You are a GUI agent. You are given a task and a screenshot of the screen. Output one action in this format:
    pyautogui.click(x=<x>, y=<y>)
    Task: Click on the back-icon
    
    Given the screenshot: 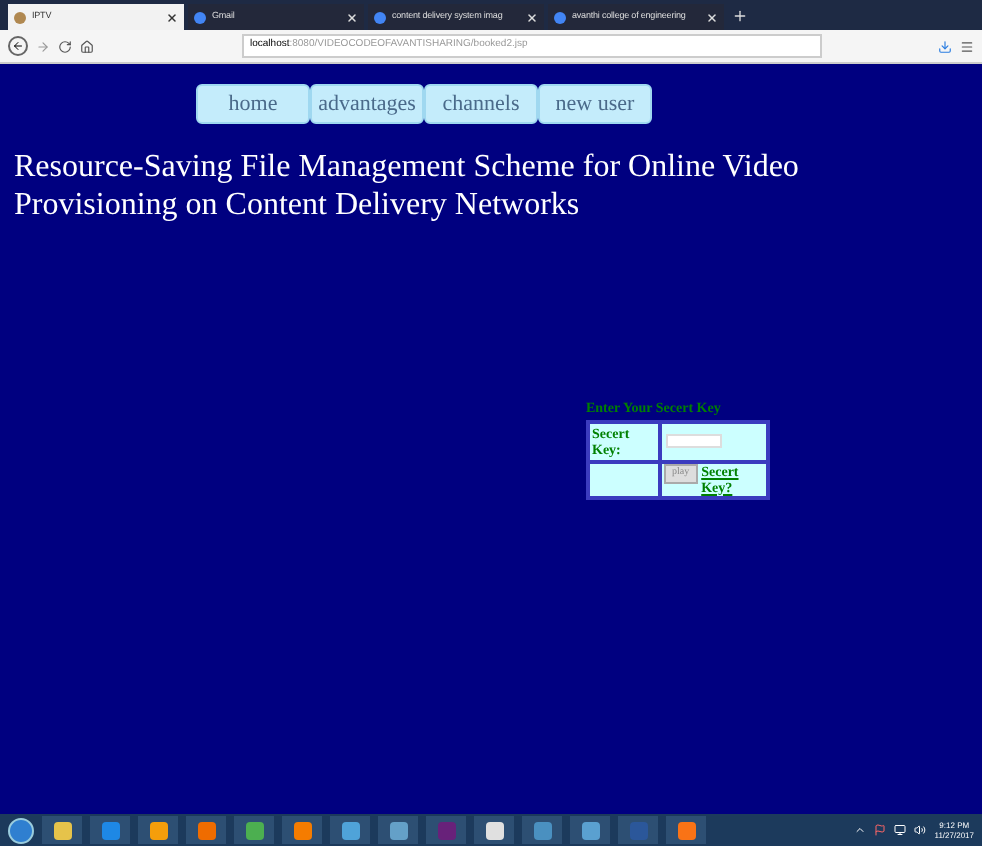 What is the action you would take?
    pyautogui.click(x=18, y=46)
    